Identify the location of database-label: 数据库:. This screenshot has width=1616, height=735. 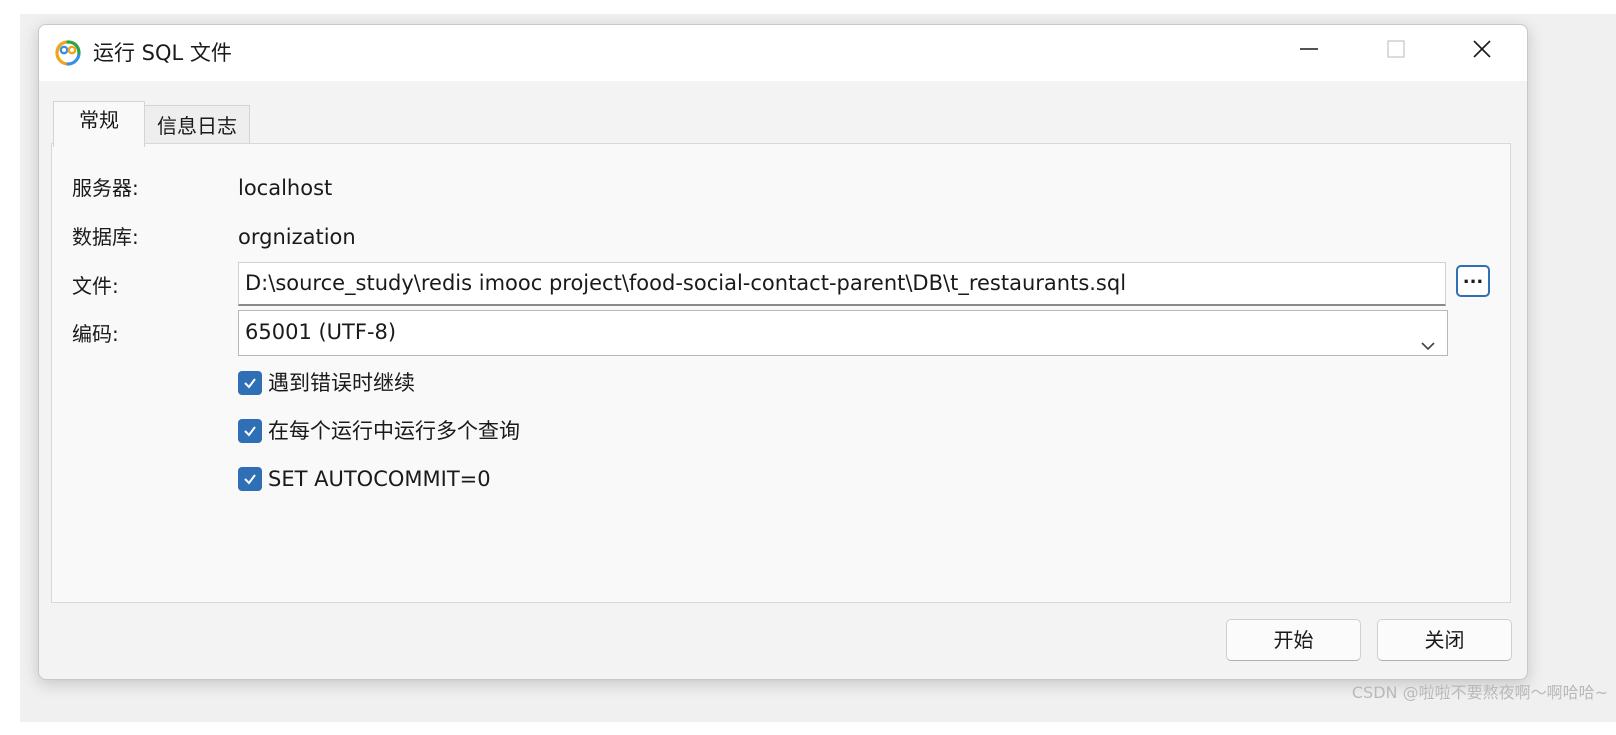
(105, 237).